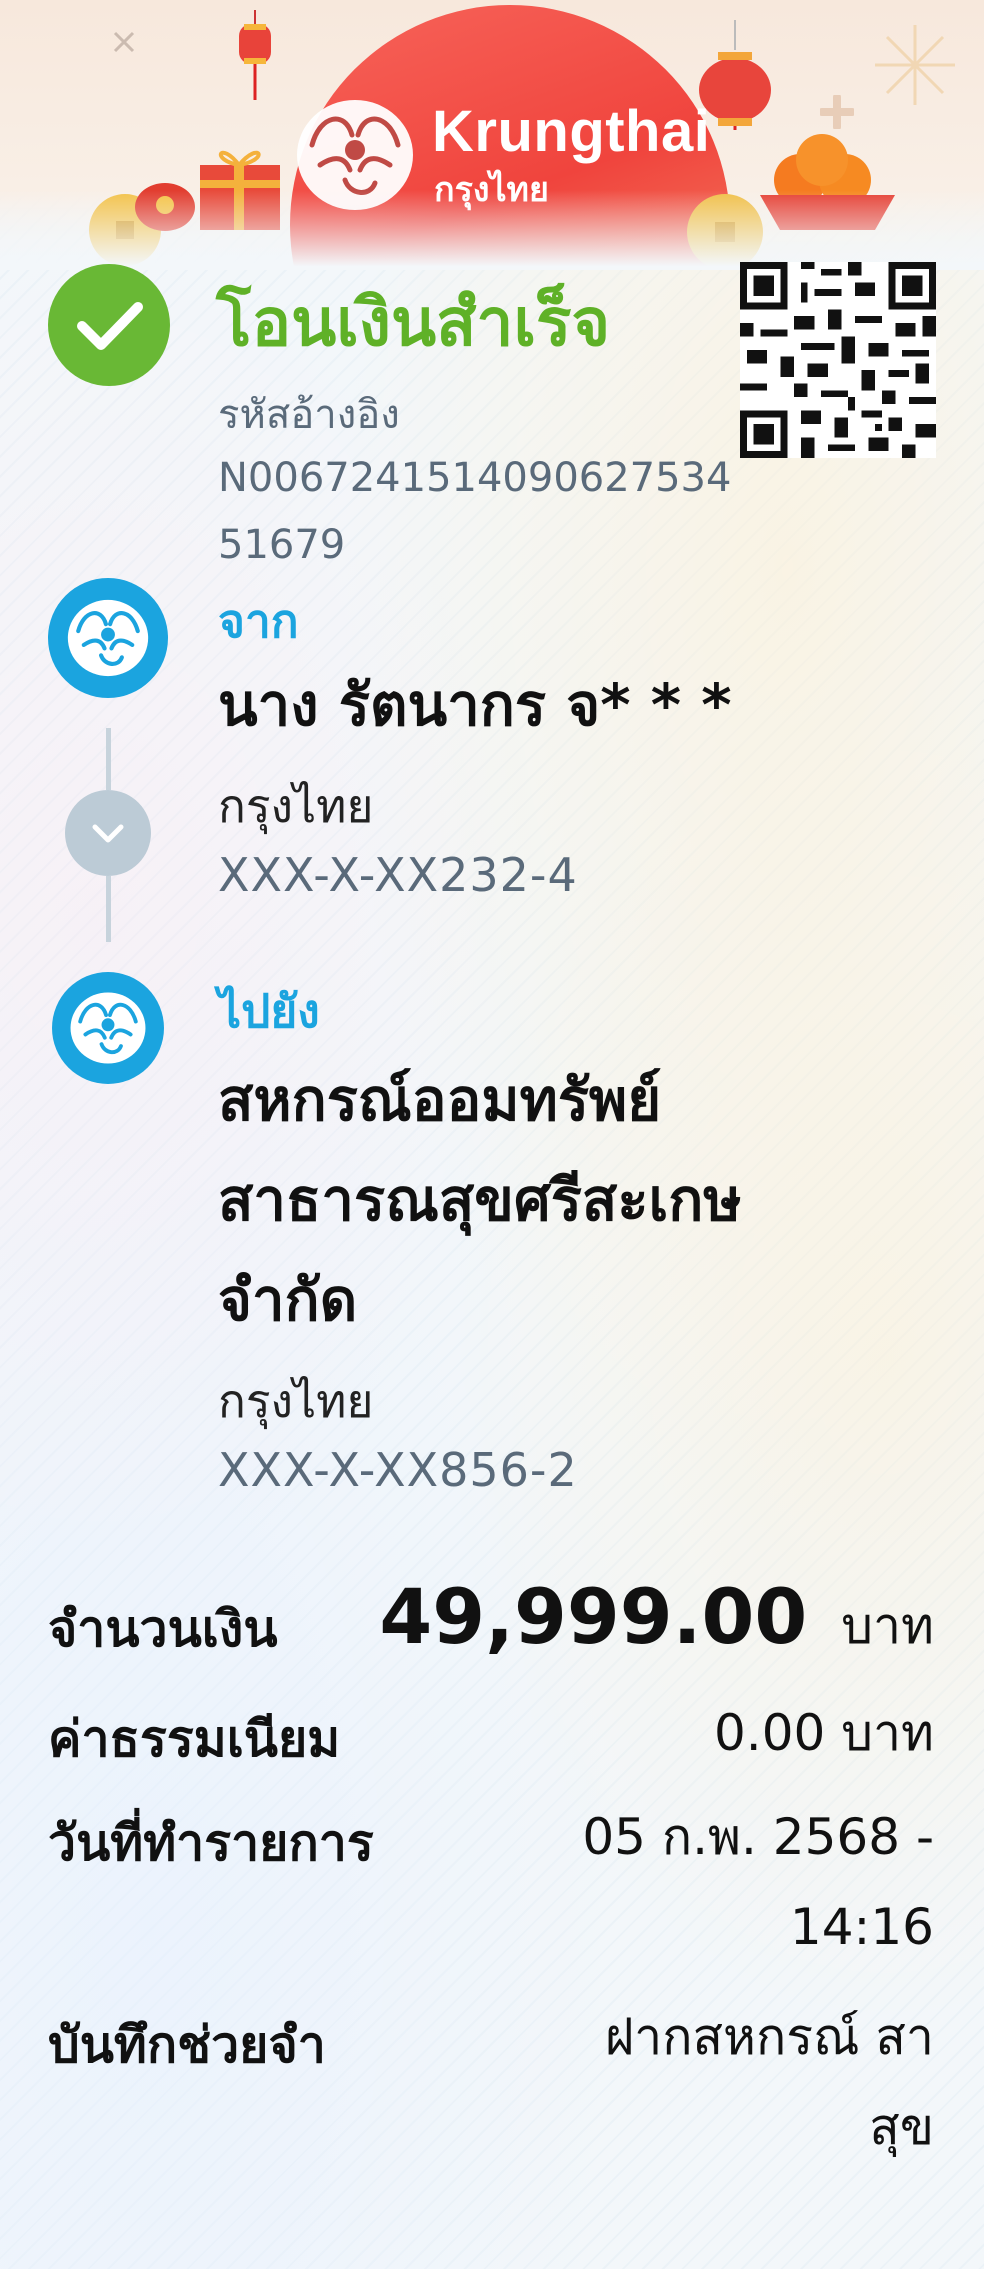 The image size is (984, 2269). I want to click on amount-label: จำนวนเงิน, so click(163, 1629).